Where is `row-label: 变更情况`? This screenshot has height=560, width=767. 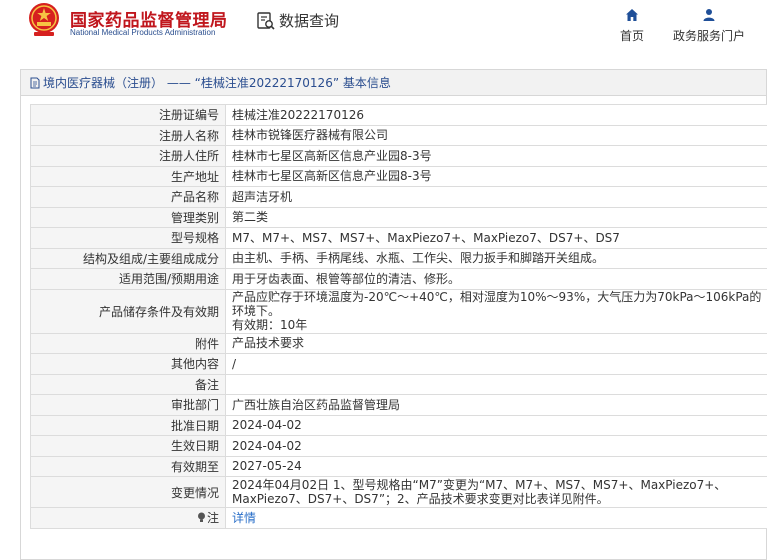 row-label: 变更情况 is located at coordinates (128, 492).